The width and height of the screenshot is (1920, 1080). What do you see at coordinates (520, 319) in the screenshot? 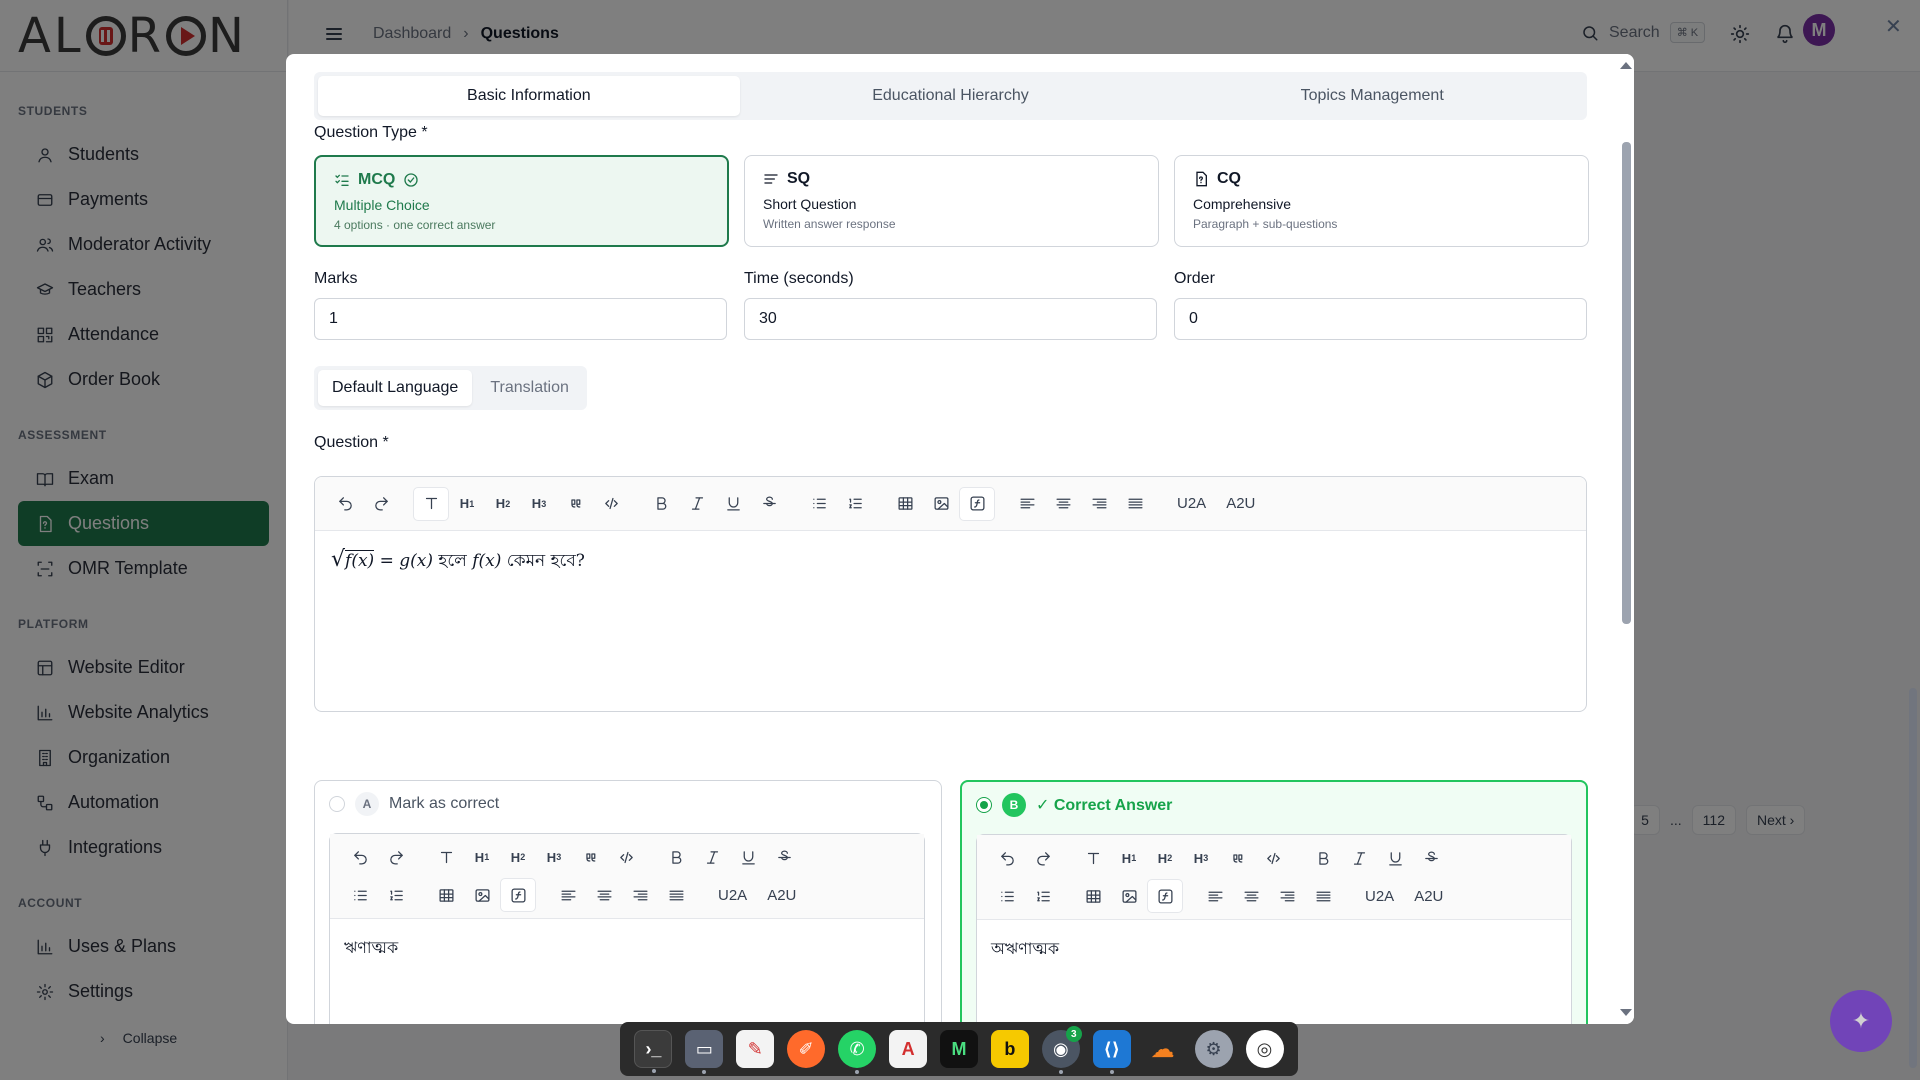
I see `marks-input: 1` at bounding box center [520, 319].